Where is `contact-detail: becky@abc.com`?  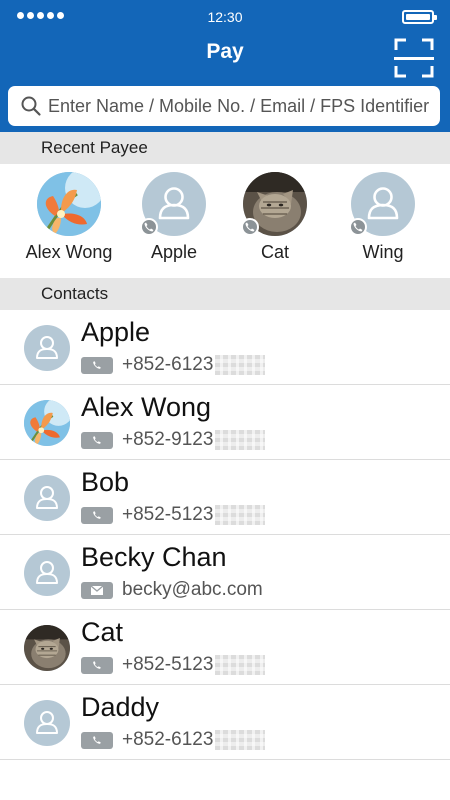 contact-detail: becky@abc.com is located at coordinates (172, 590).